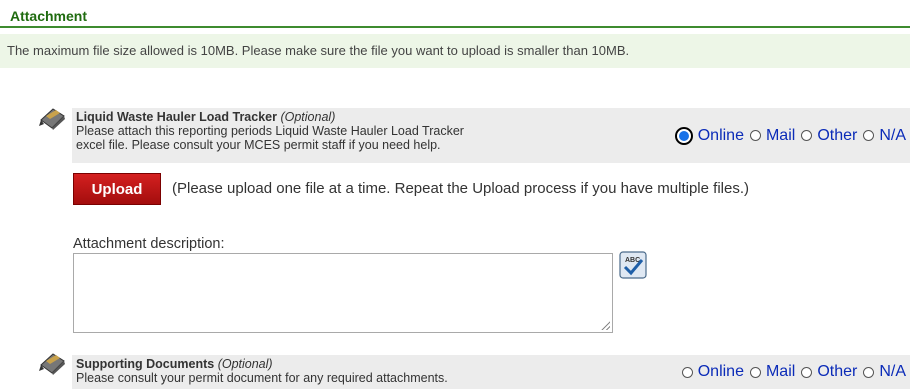 This screenshot has width=910, height=389. What do you see at coordinates (117, 189) in the screenshot?
I see `upload-button: Upload` at bounding box center [117, 189].